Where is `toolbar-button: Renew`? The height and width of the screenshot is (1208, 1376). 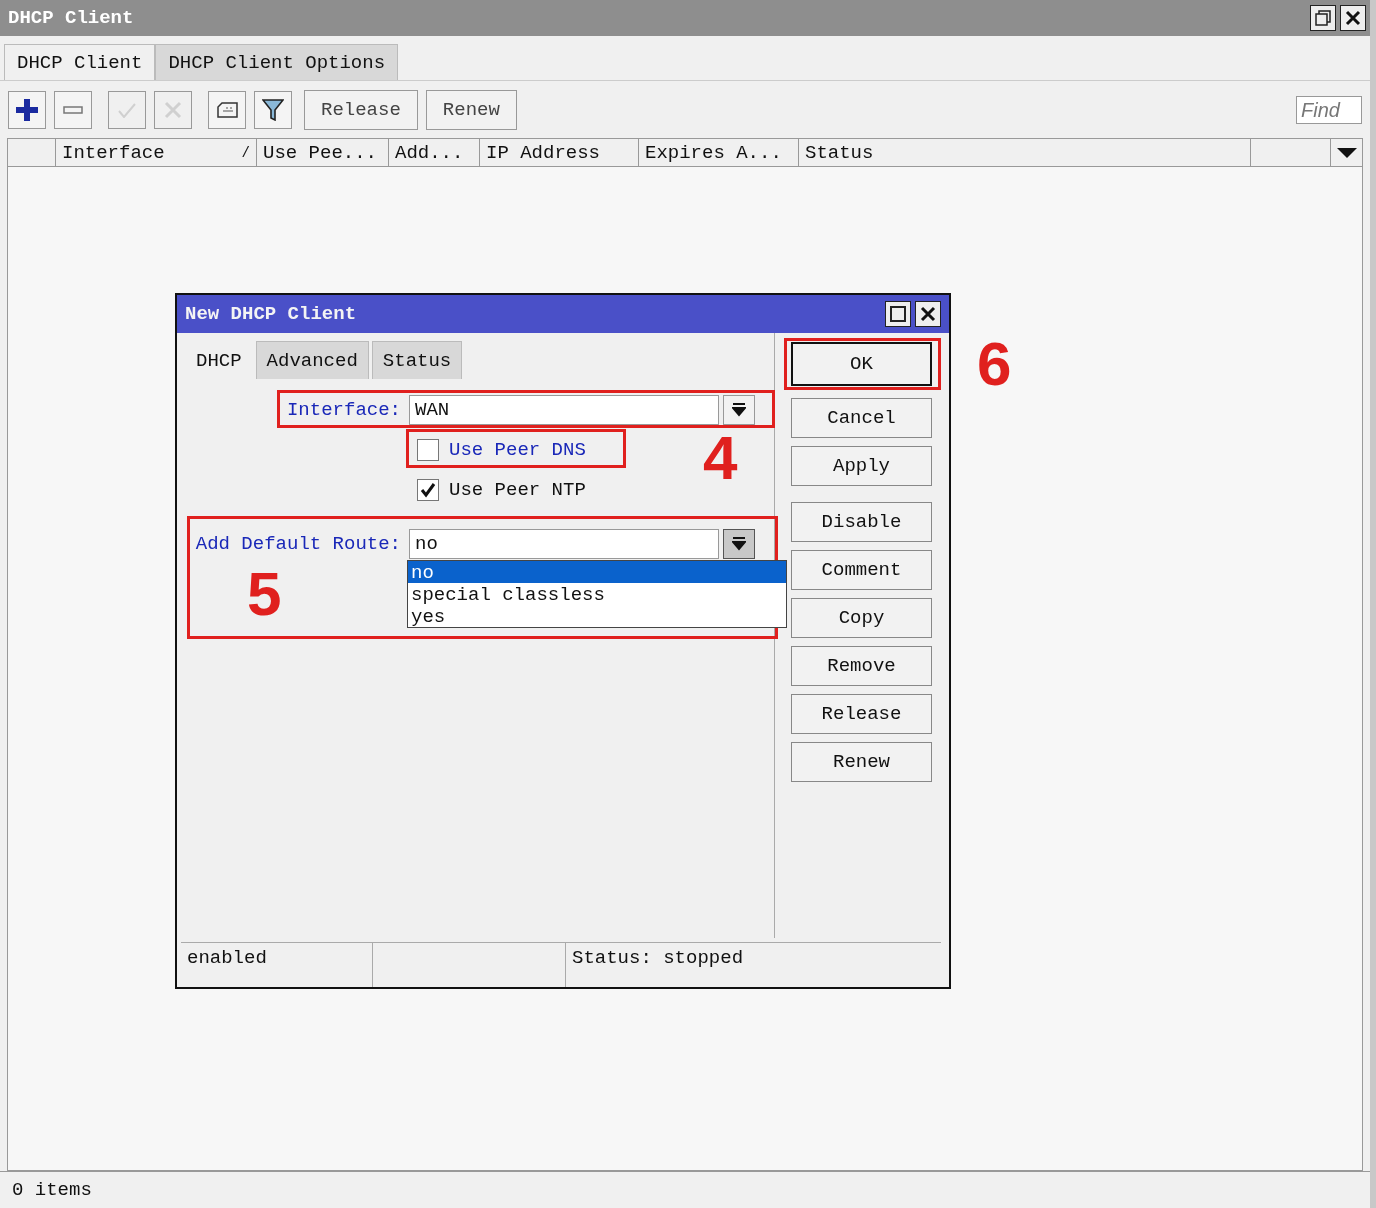
toolbar-button: Renew is located at coordinates (471, 110).